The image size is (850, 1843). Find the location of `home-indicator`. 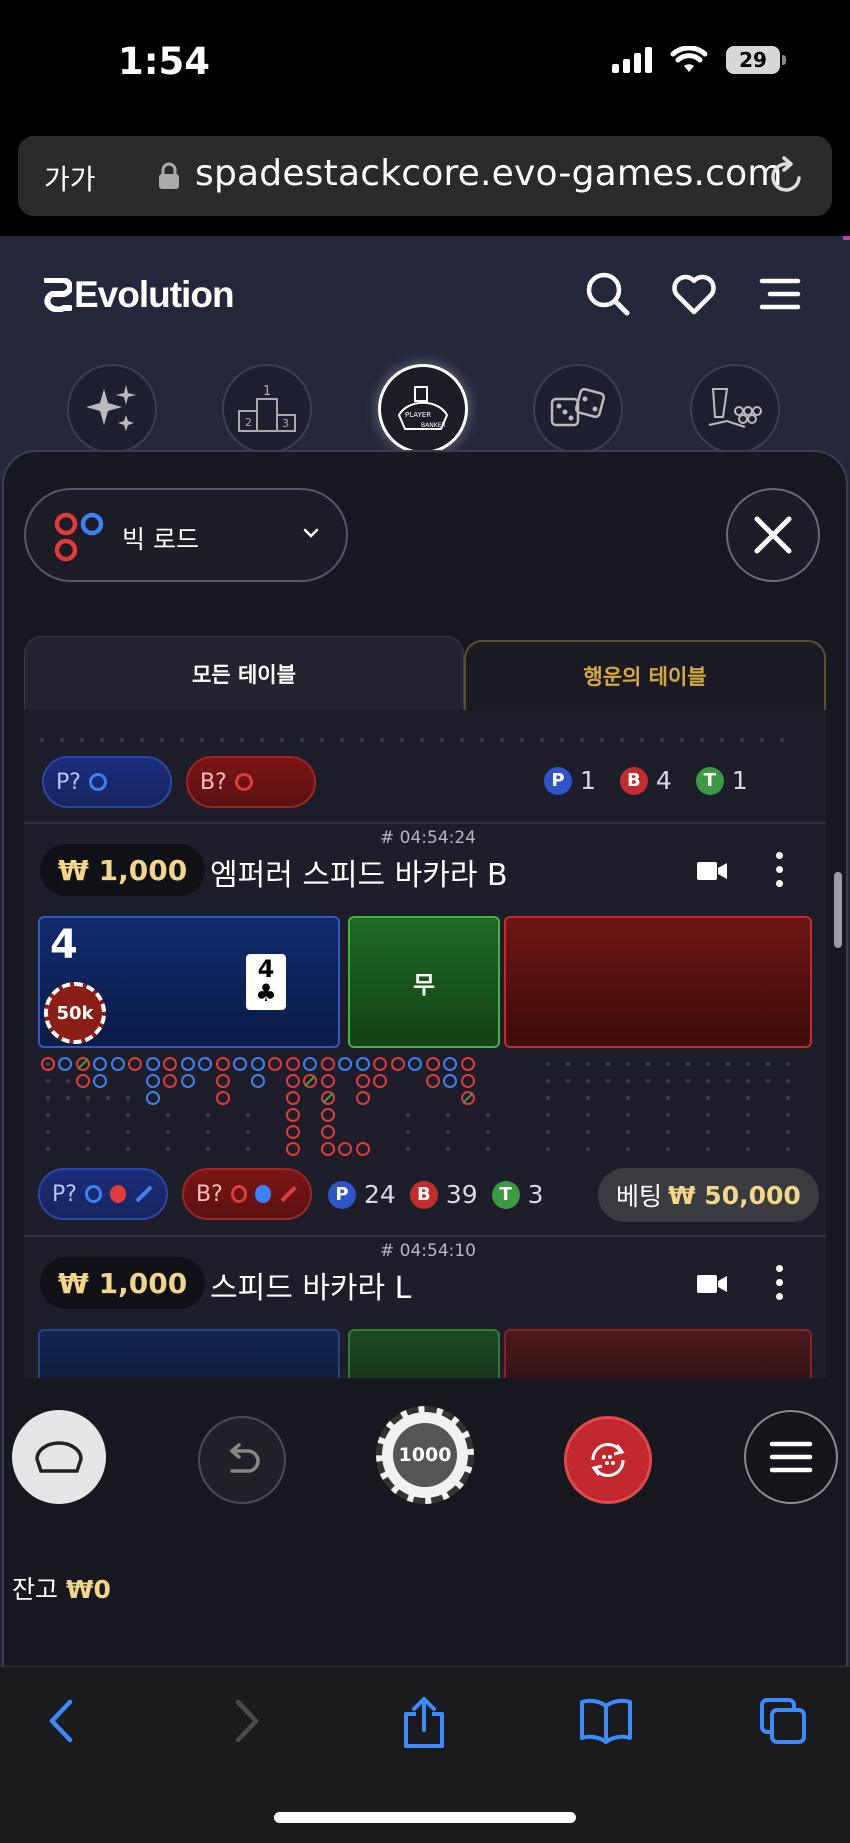

home-indicator is located at coordinates (425, 1817).